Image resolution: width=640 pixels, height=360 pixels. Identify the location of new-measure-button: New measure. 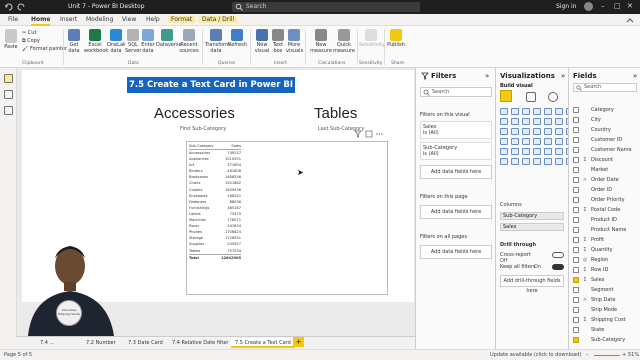
(321, 41).